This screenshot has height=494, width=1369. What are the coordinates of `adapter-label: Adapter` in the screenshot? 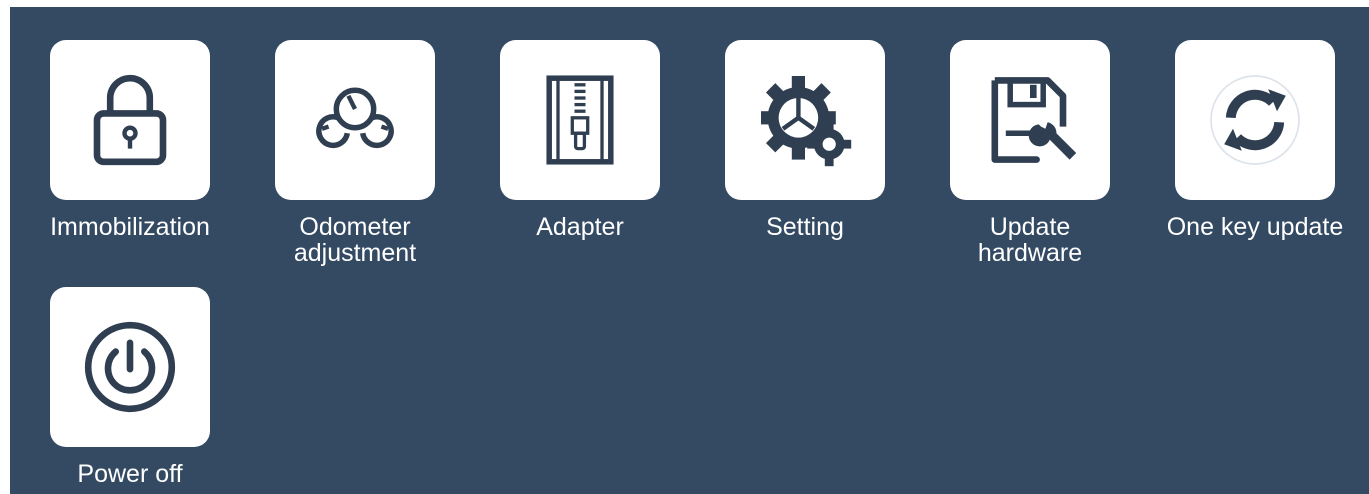 It's located at (580, 227).